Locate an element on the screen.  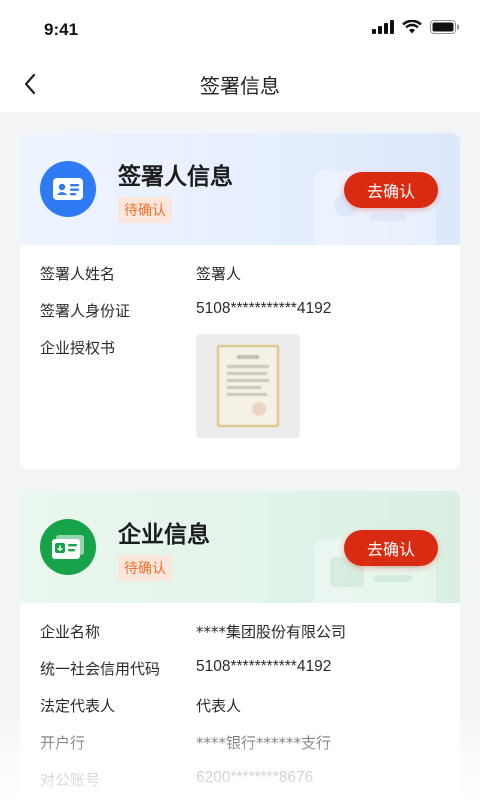
account-value: 6200********8676 is located at coordinates (255, 777).